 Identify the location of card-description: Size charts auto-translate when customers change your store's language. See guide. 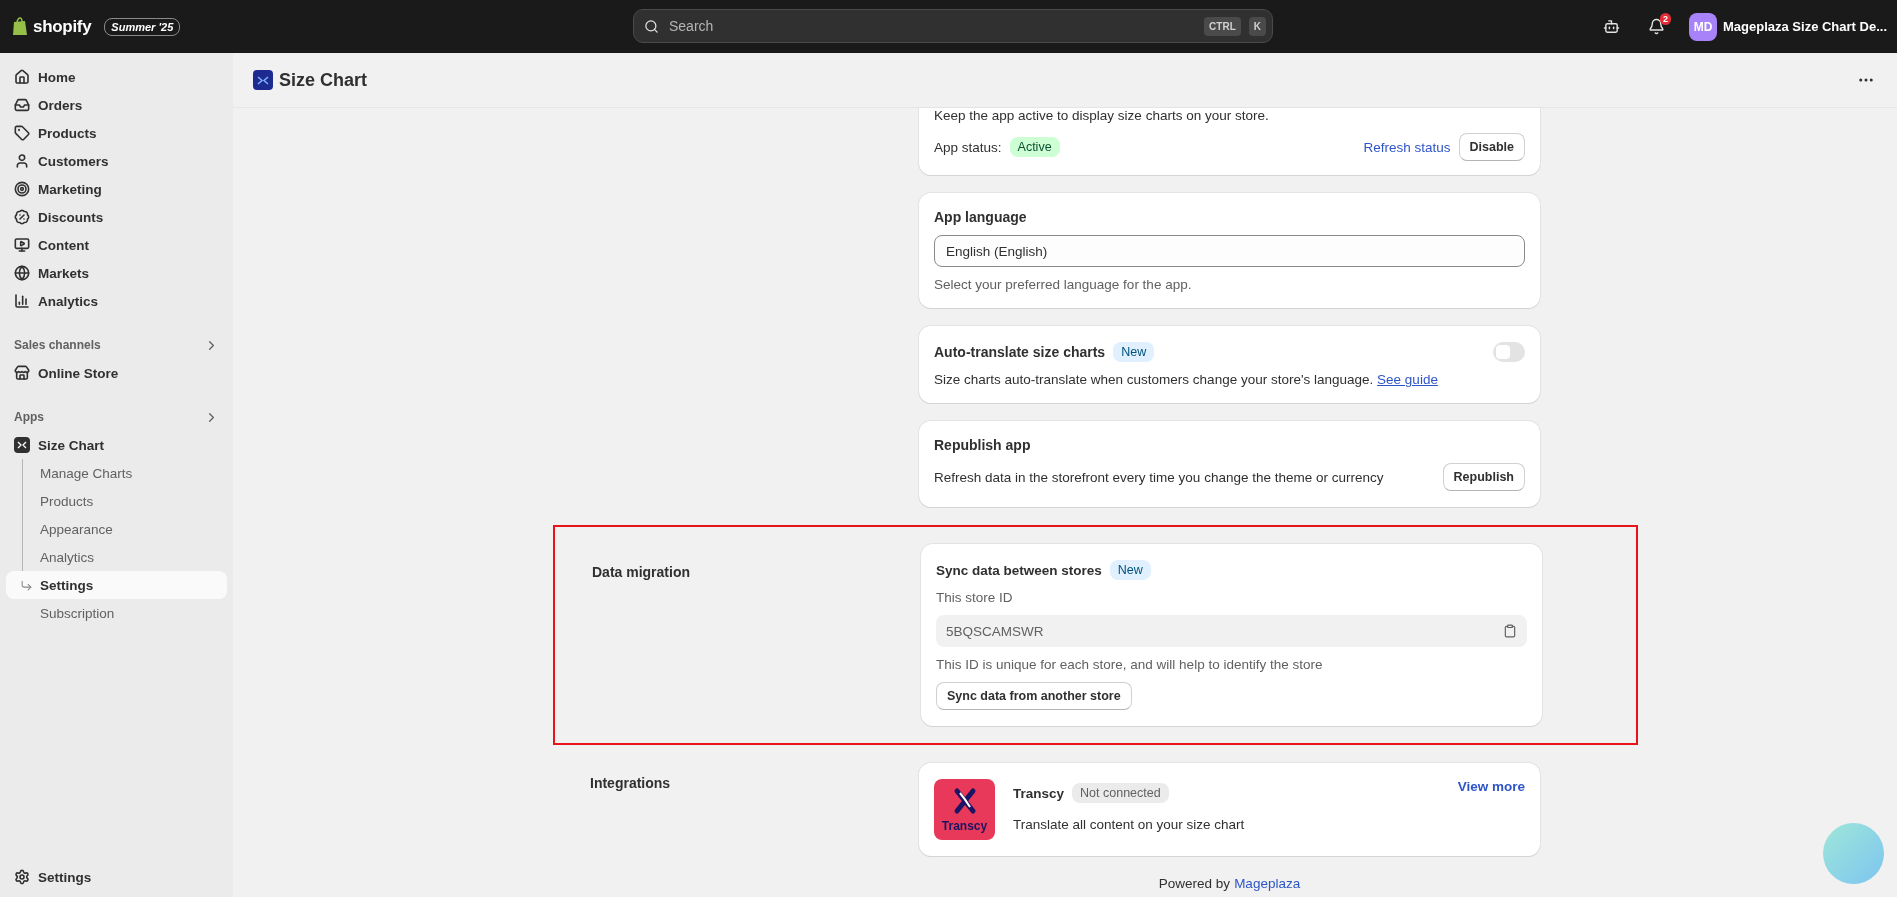
(1186, 379).